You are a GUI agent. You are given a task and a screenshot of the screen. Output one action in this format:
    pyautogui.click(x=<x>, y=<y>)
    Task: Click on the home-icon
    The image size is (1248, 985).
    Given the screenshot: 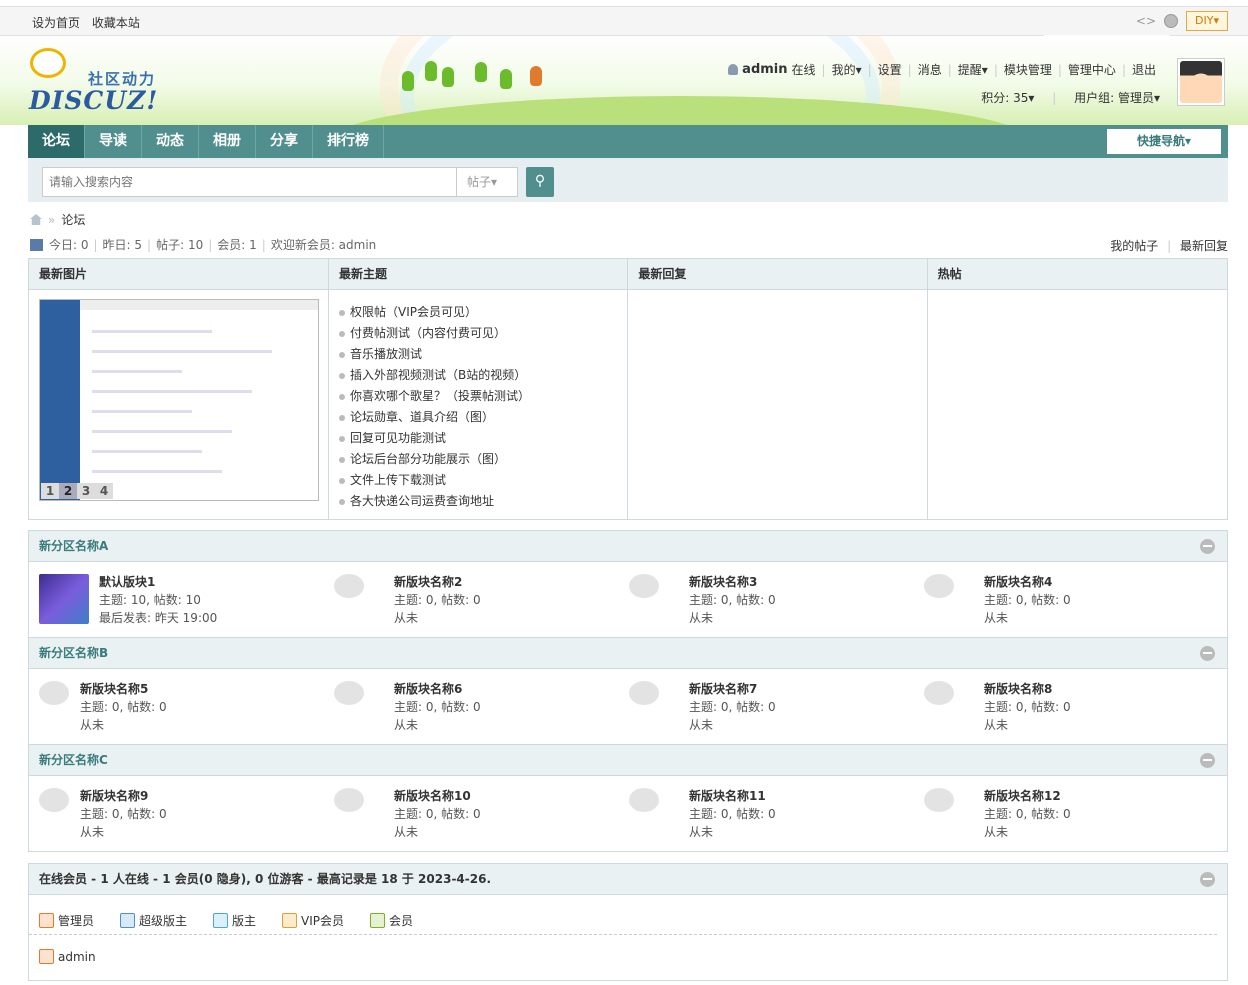 What is the action you would take?
    pyautogui.click(x=36, y=219)
    